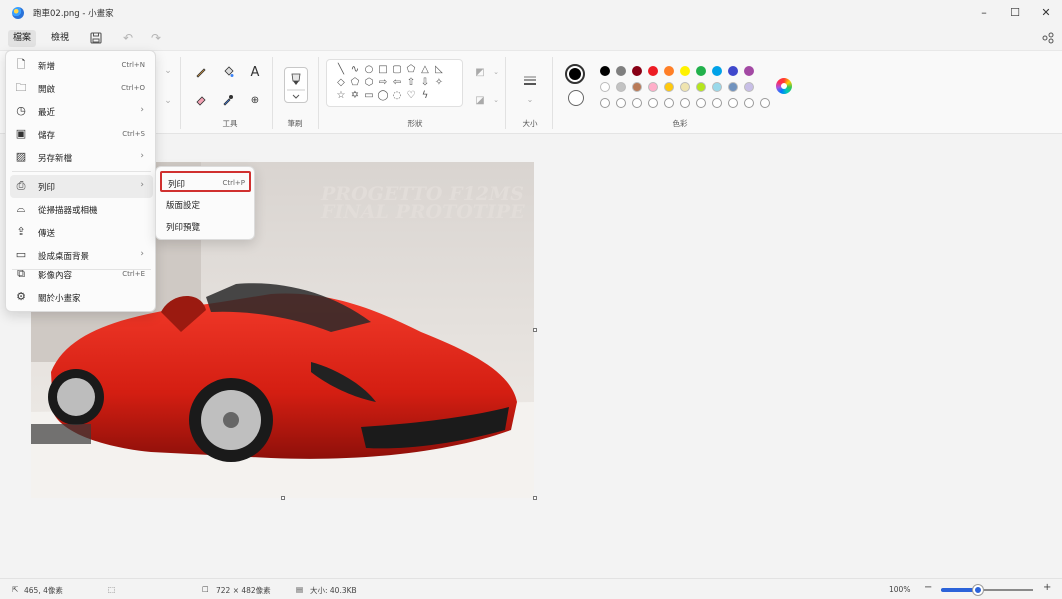 The width and height of the screenshot is (1062, 599). Describe the element at coordinates (411, 96) in the screenshot. I see `heart-shape-icon: ♡` at that location.